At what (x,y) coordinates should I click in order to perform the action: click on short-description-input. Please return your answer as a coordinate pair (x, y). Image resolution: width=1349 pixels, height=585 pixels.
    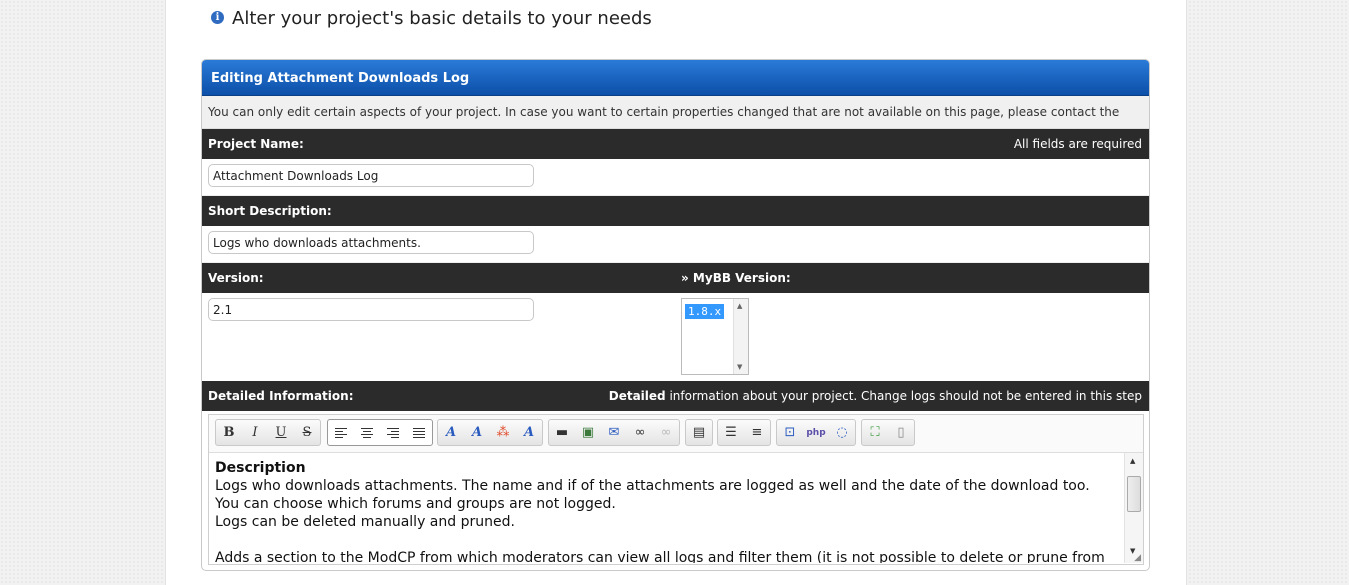
    Looking at the image, I should click on (371, 242).